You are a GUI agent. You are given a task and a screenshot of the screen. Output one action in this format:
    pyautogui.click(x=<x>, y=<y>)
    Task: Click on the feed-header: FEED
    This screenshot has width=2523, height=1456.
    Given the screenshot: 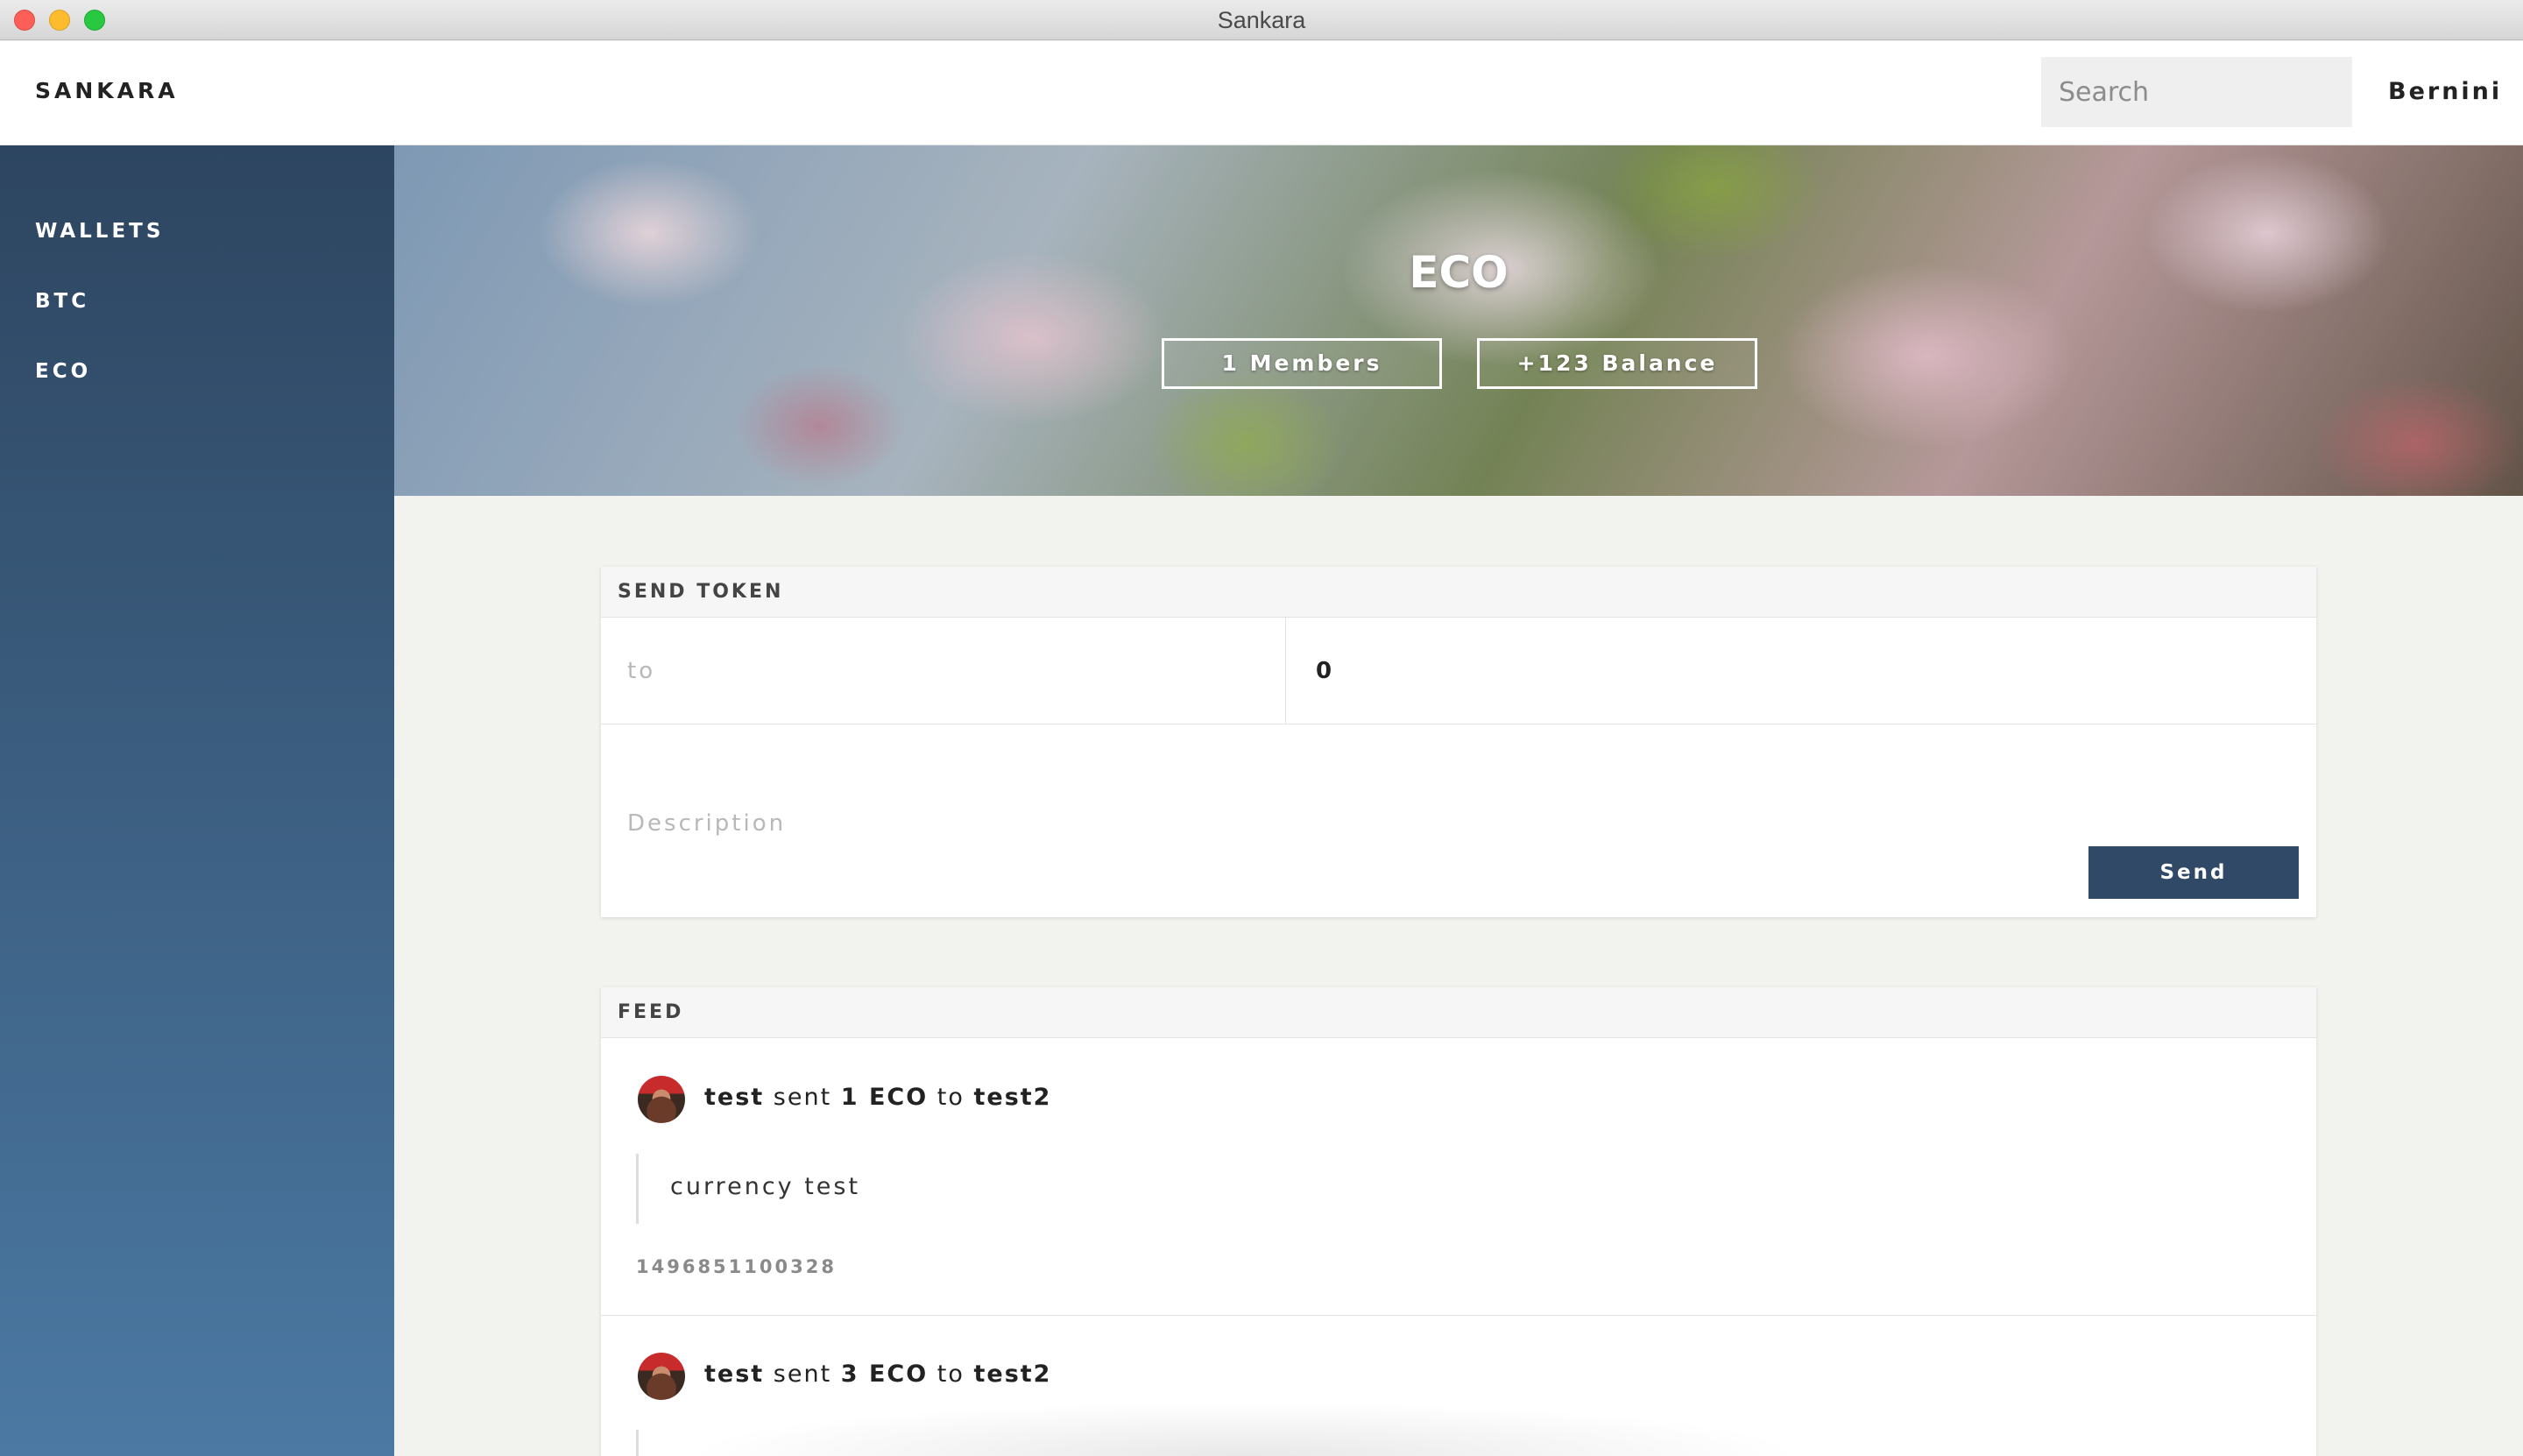 What is the action you would take?
    pyautogui.click(x=1458, y=1012)
    